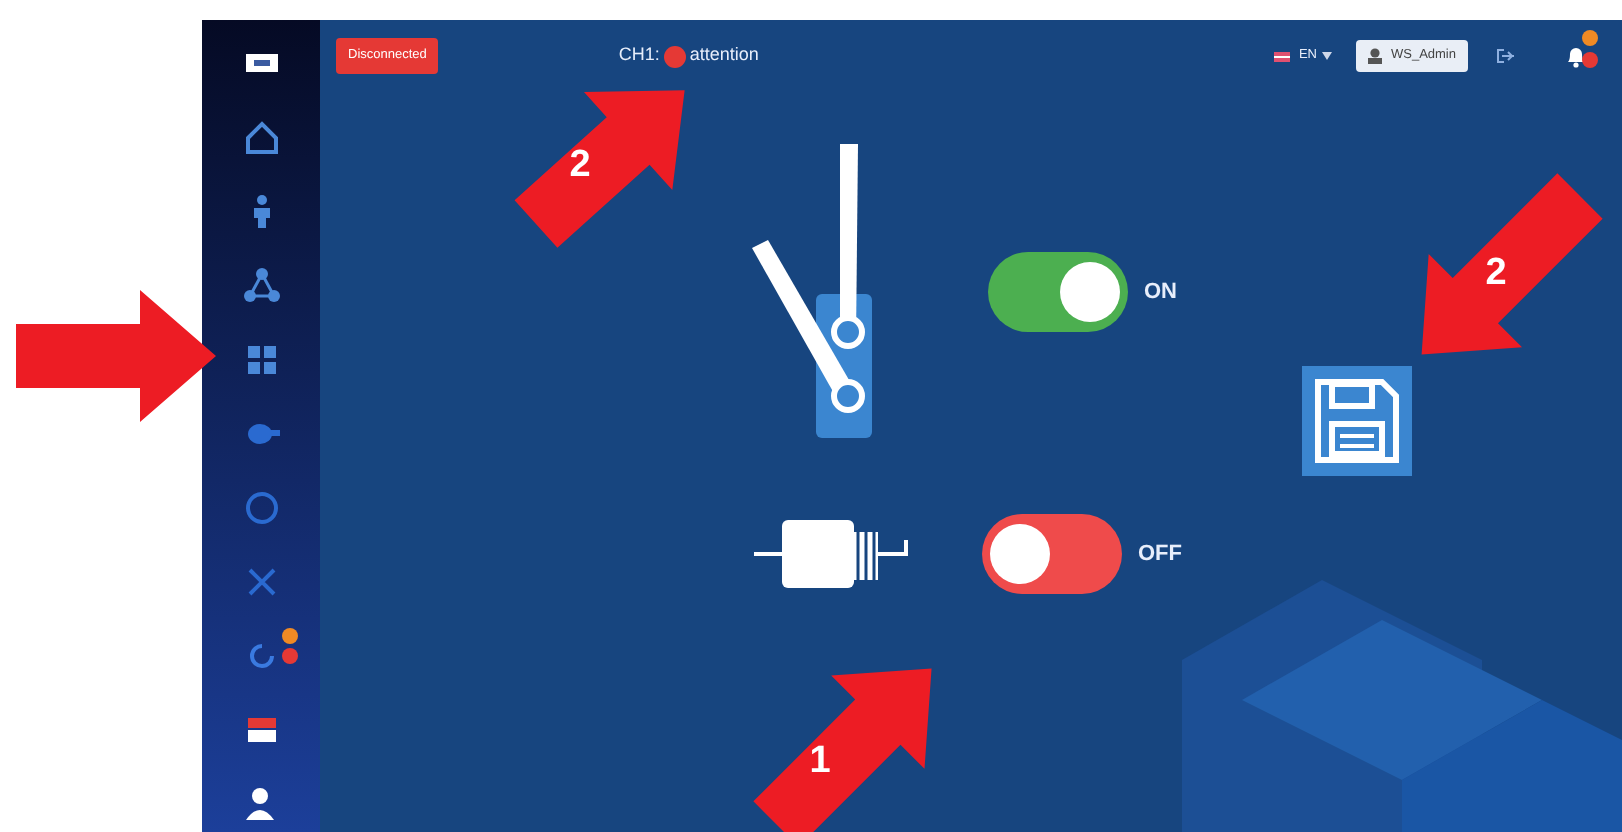  I want to click on channel-status: attention, so click(724, 55).